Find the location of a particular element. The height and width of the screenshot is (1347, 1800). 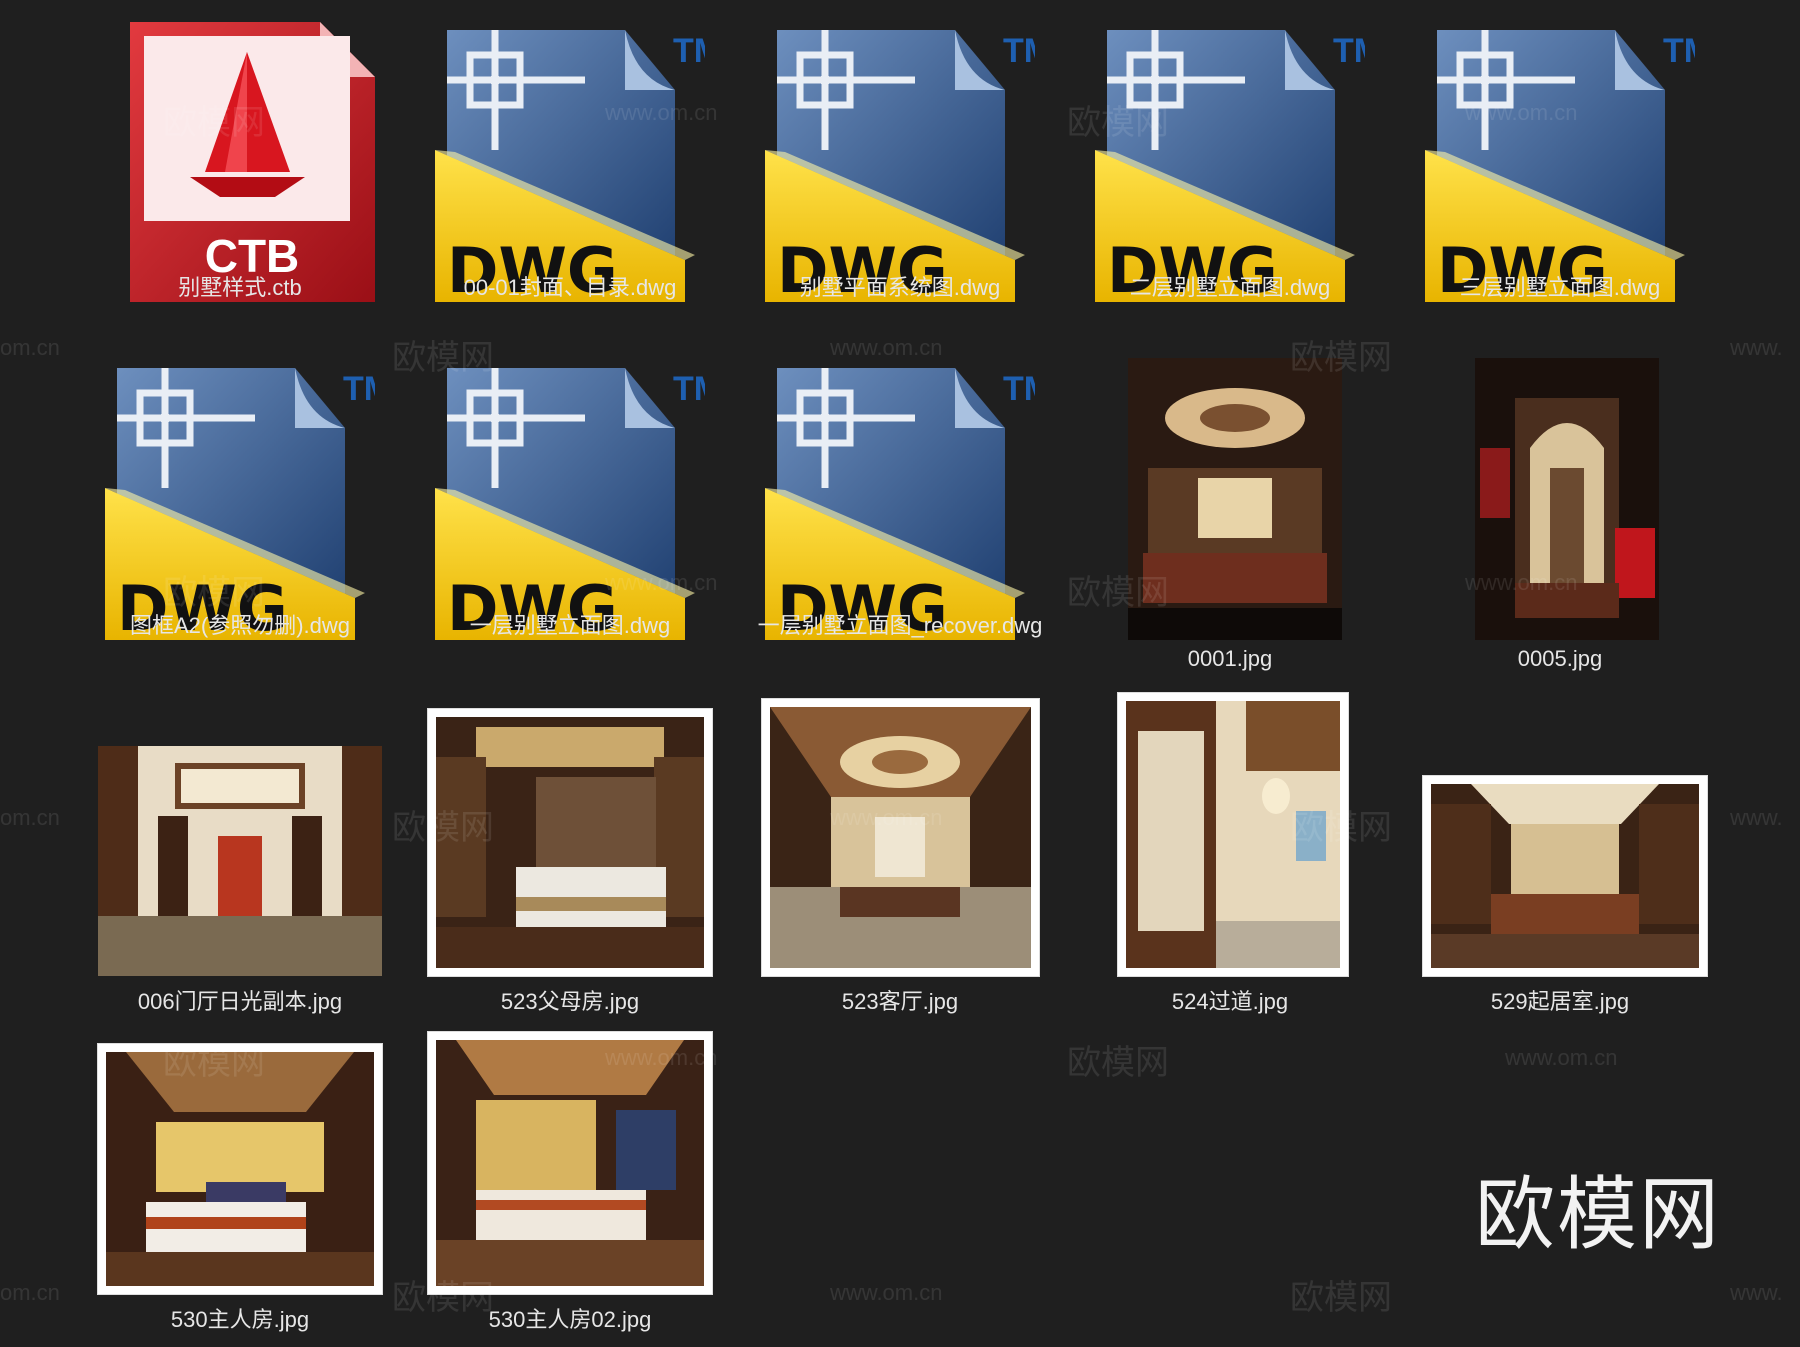

file-name: 三层别墅立面图.dwg is located at coordinates (1560, 287).